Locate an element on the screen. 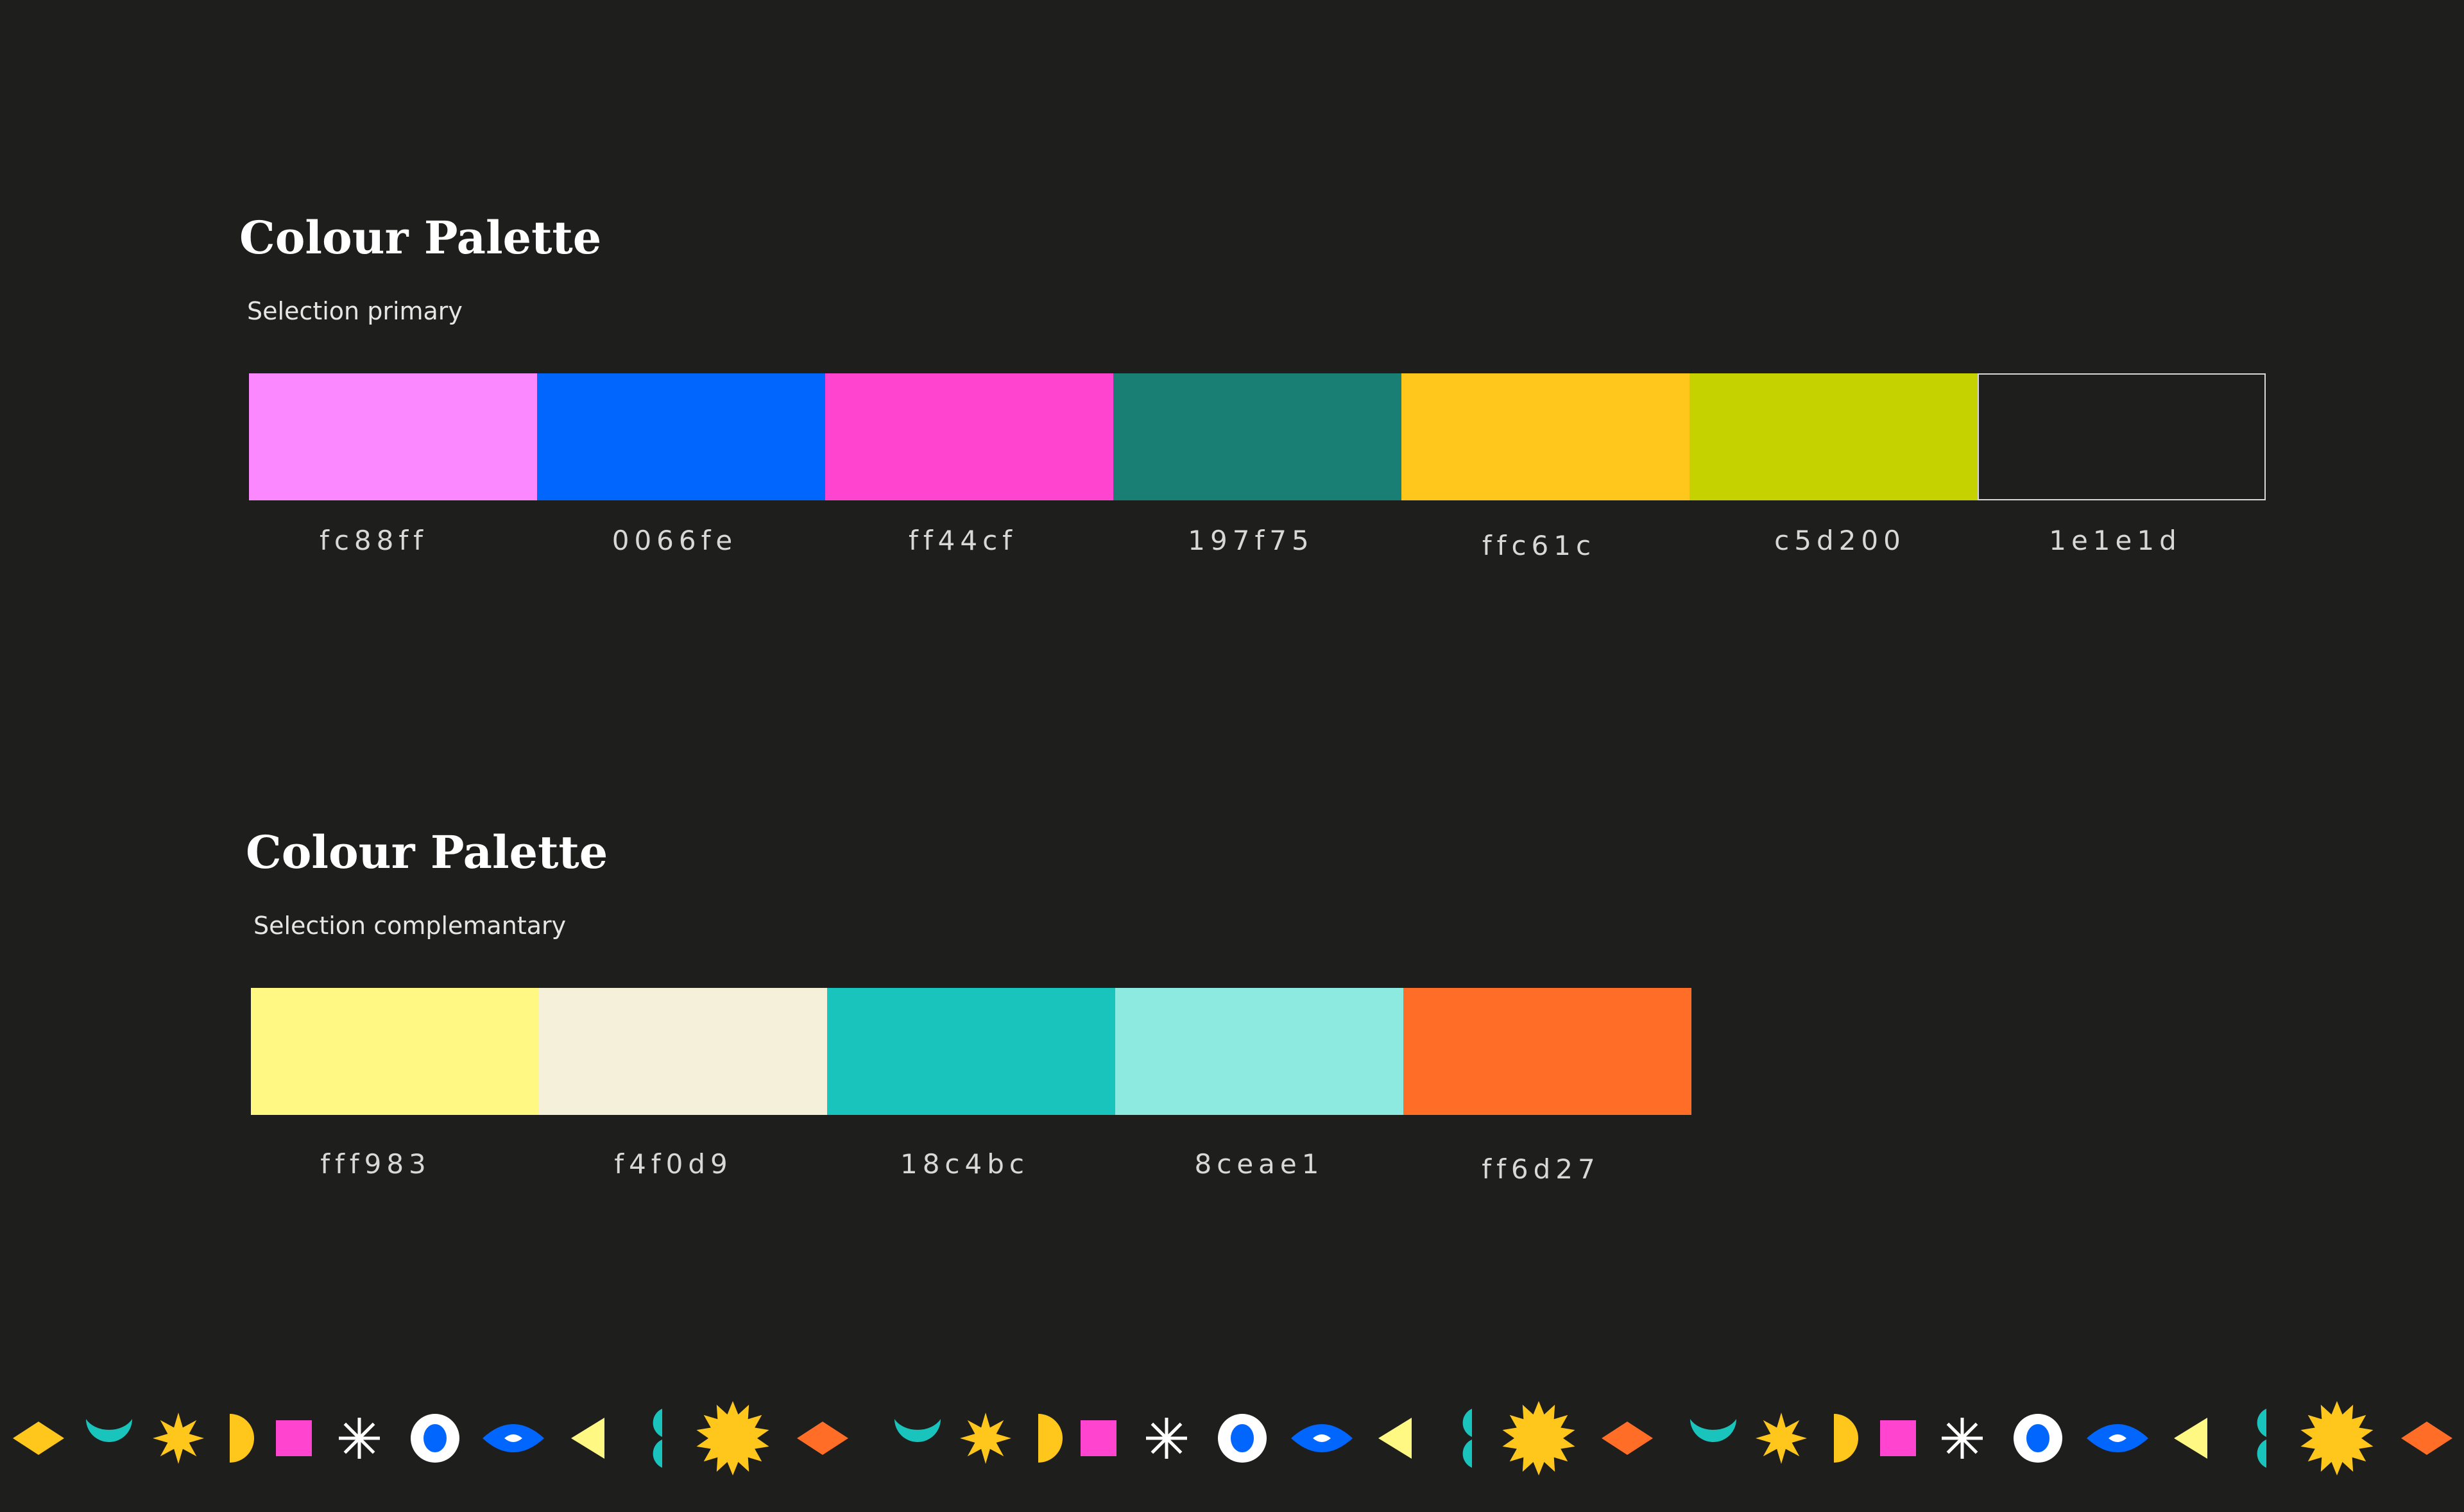 The image size is (2464, 1512). primary-swatch-row is located at coordinates (1258, 436).